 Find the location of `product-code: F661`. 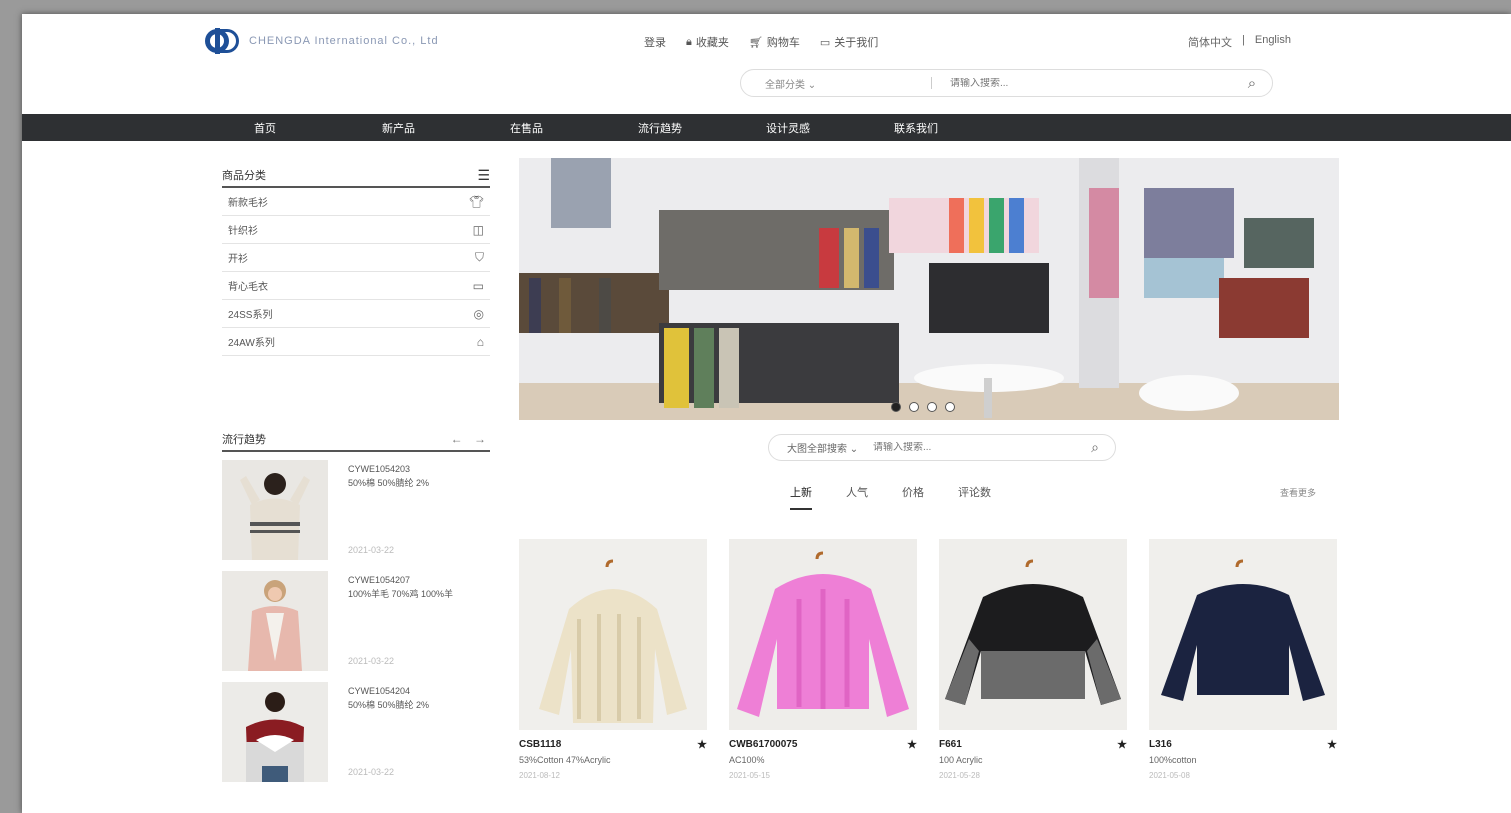

product-code: F661 is located at coordinates (950, 744).